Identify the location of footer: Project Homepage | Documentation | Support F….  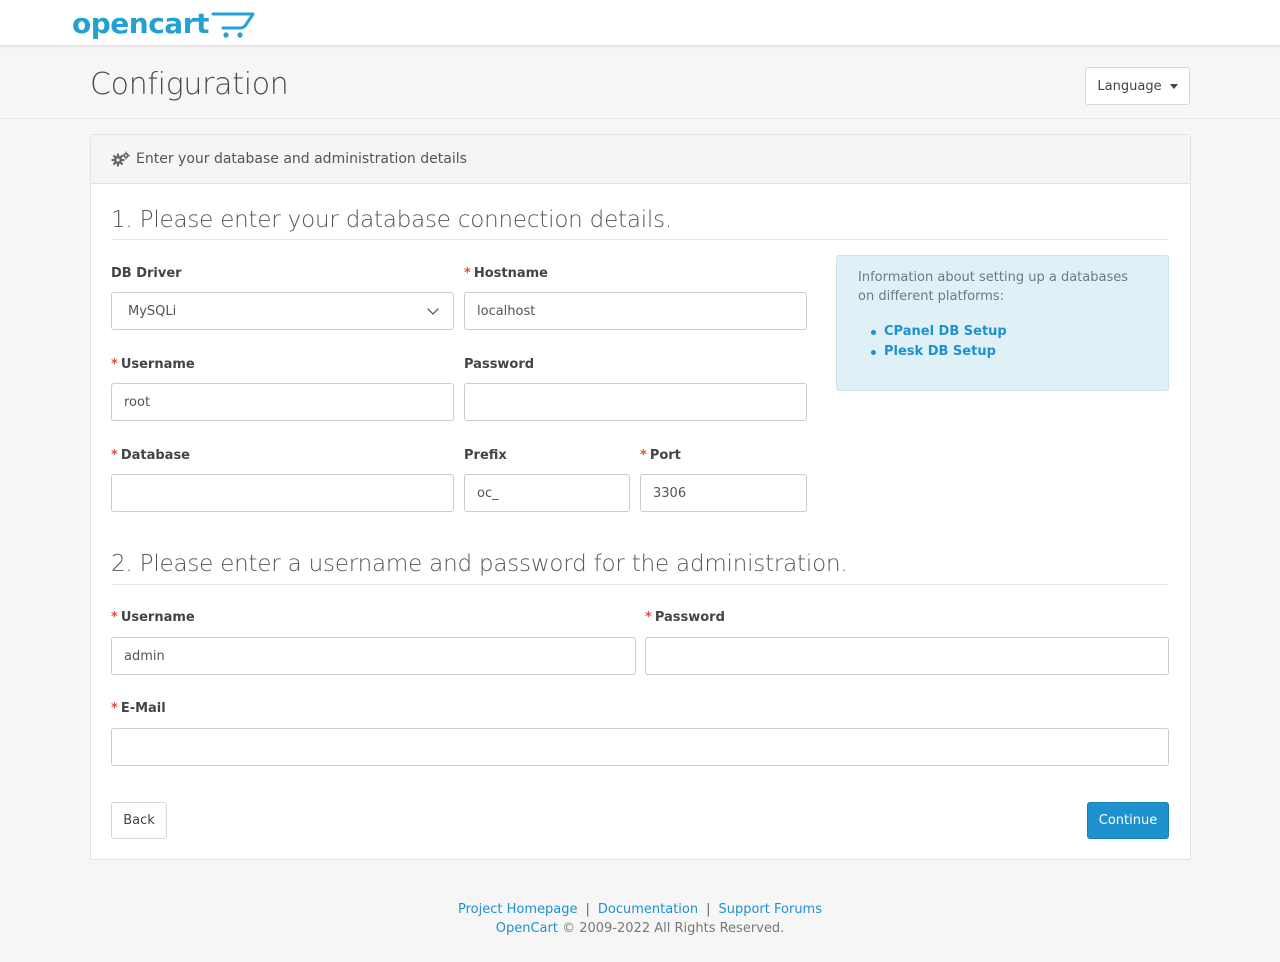
(640, 919).